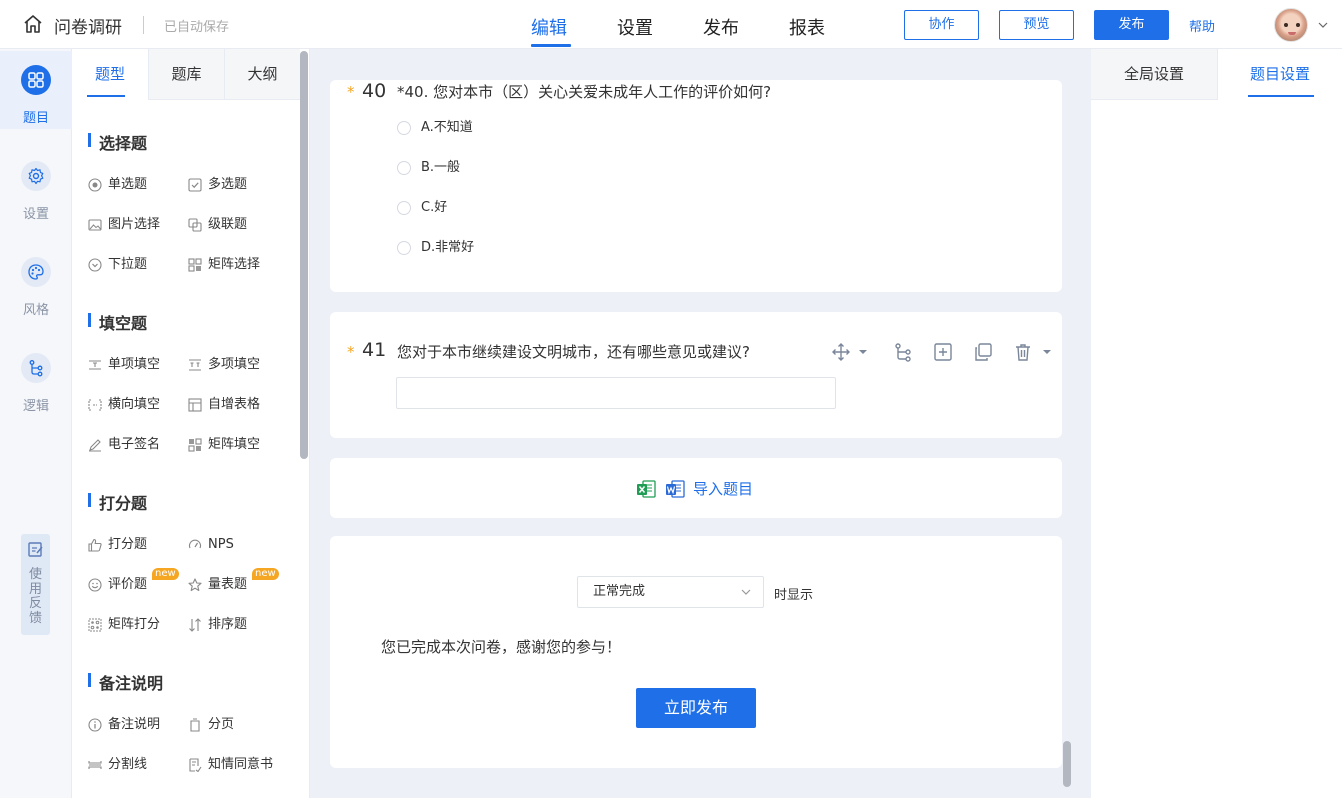 The width and height of the screenshot is (1342, 798). I want to click on multi-text-icon, so click(195, 365).